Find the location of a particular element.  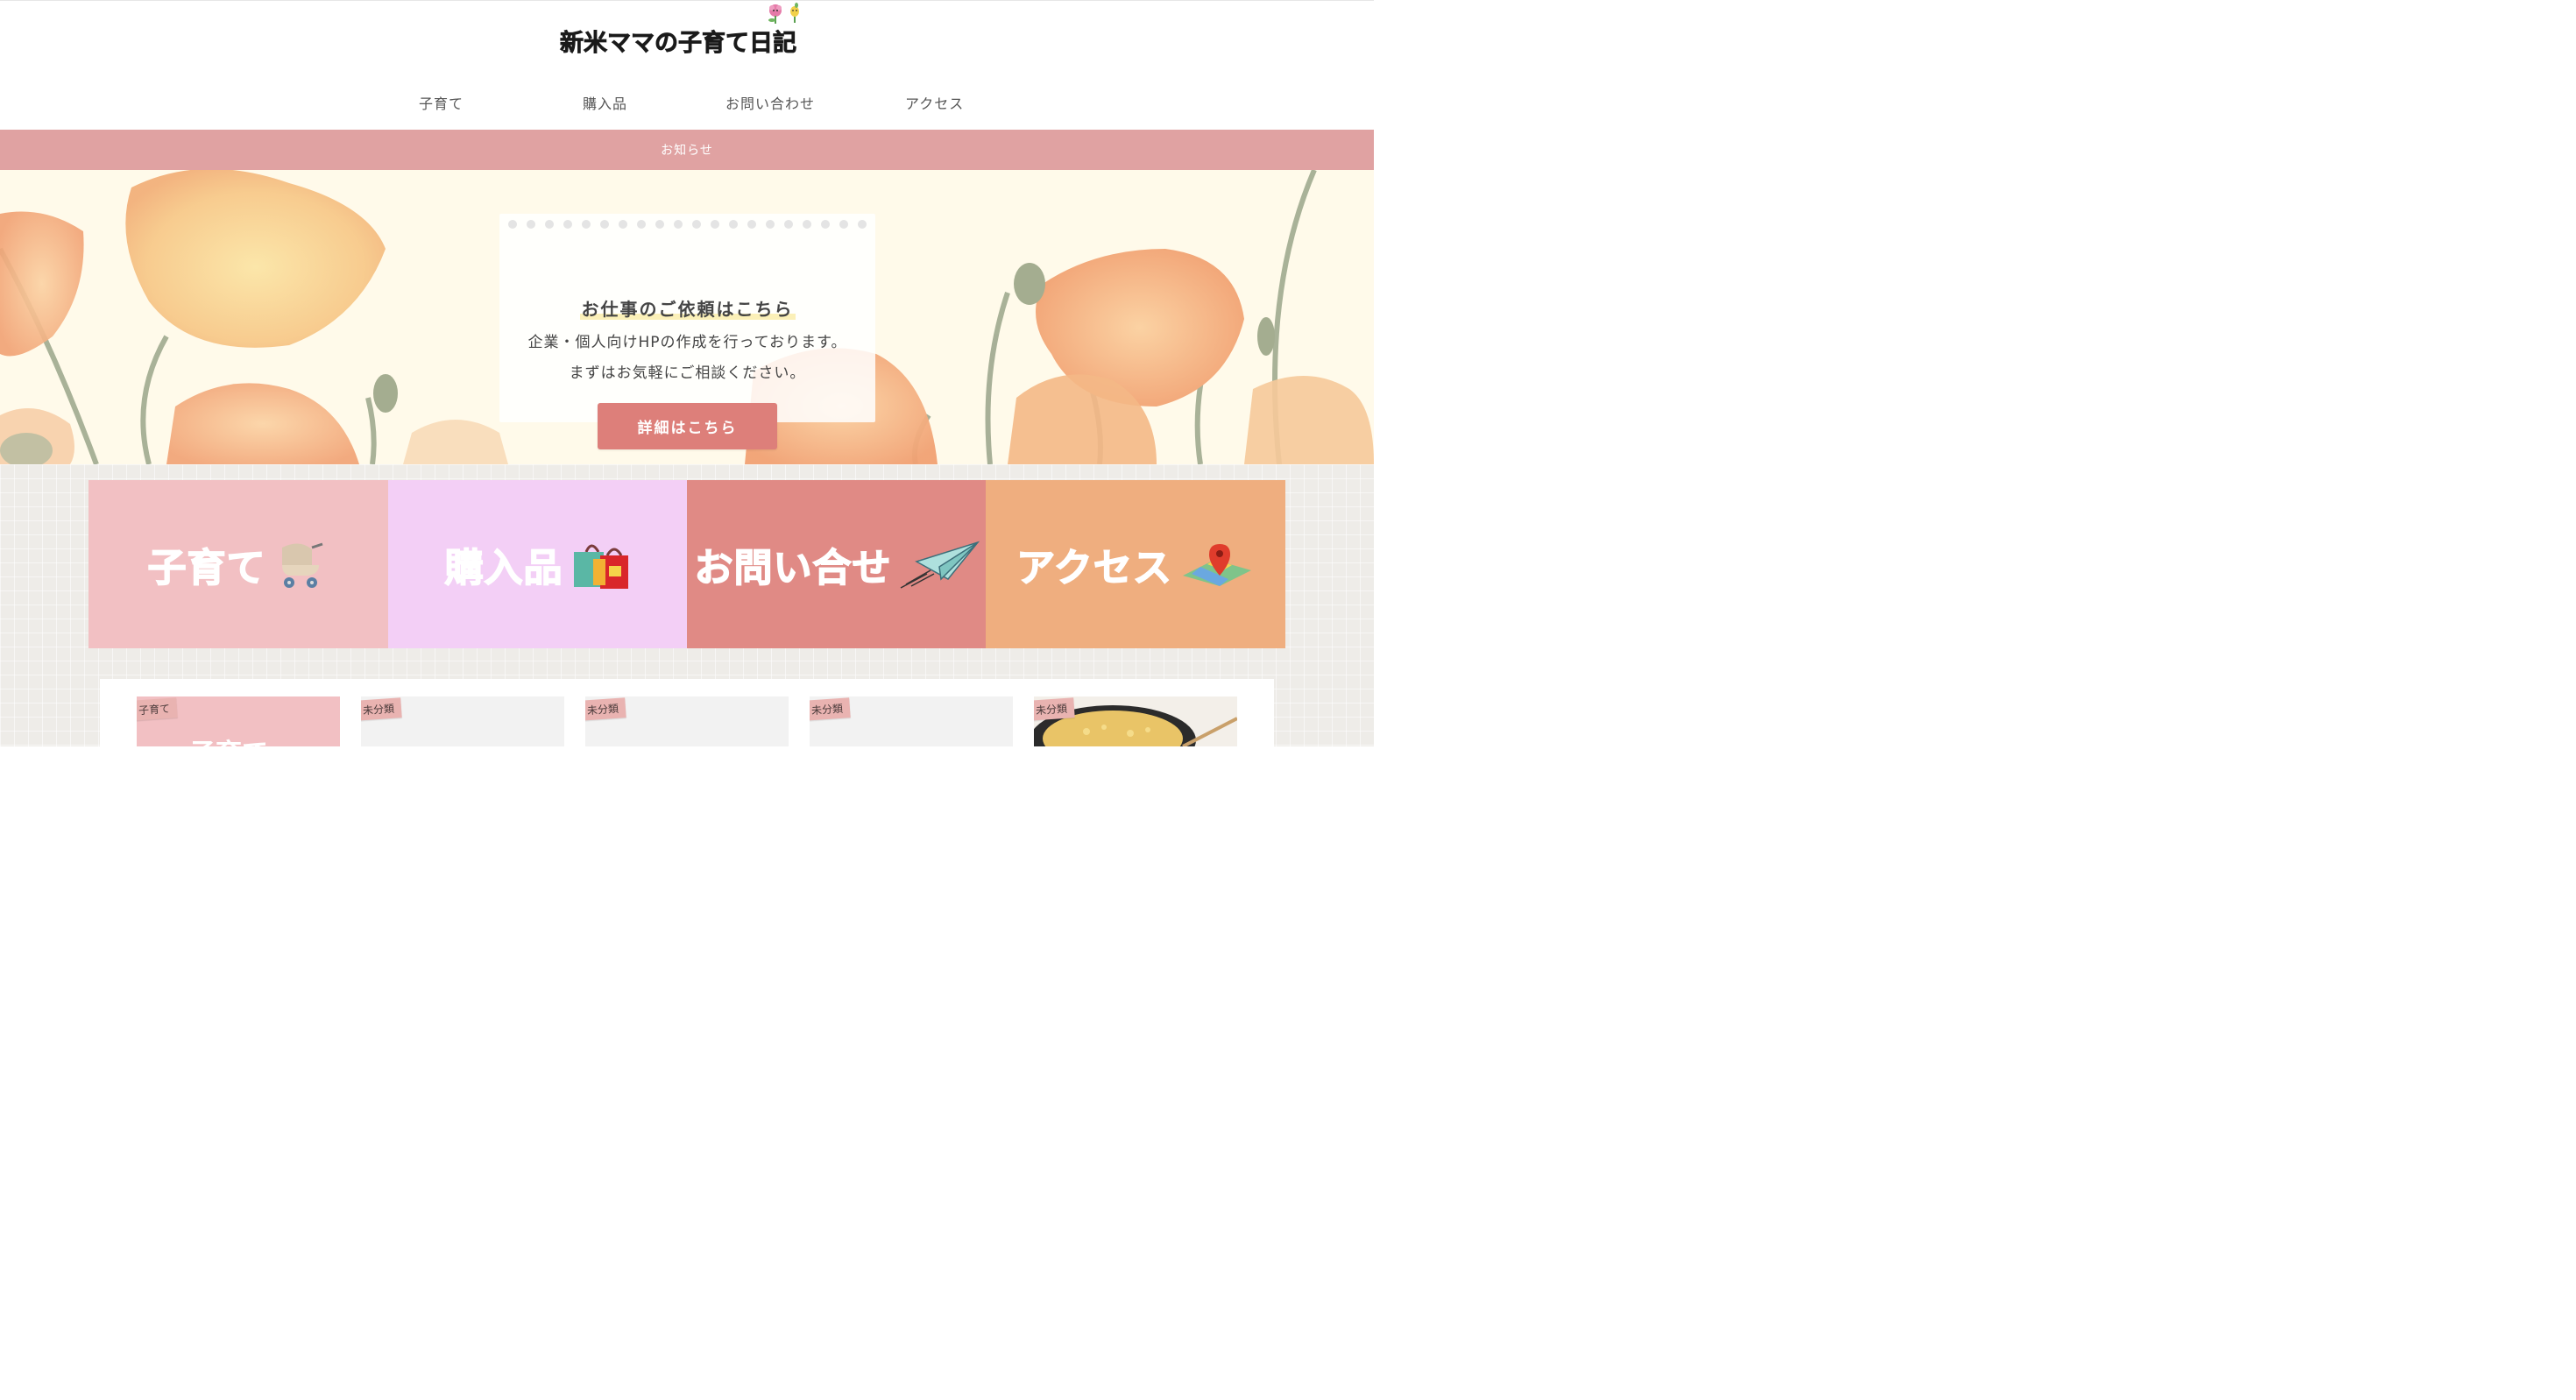

banner-label-childcare: 子育て is located at coordinates (206, 568).